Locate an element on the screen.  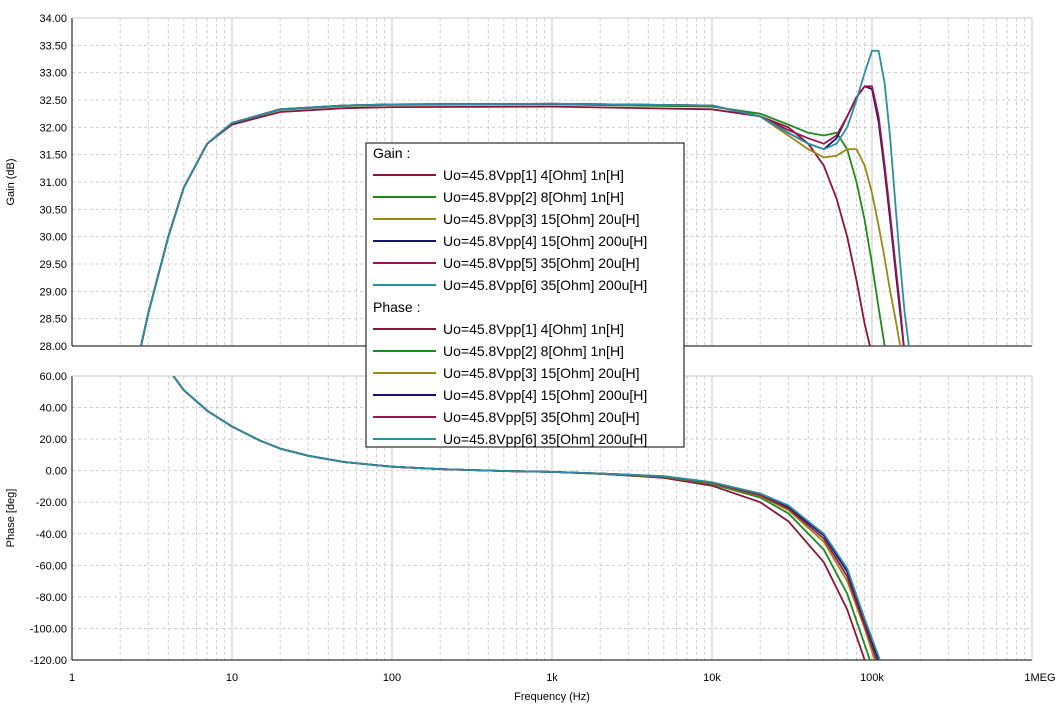
y-tick-label: -80.00 is located at coordinates (51, 598).